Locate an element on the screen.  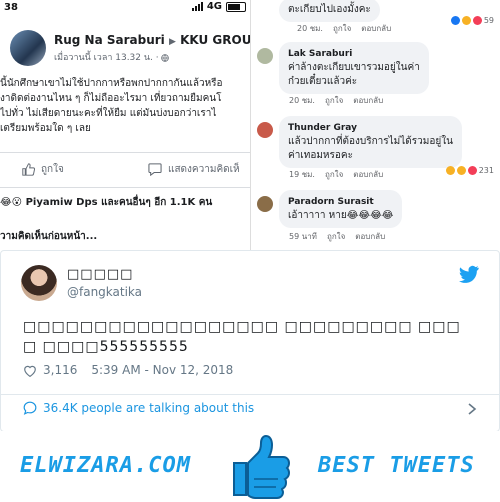
post-group: KKU GROUP is located at coordinates (215, 40).